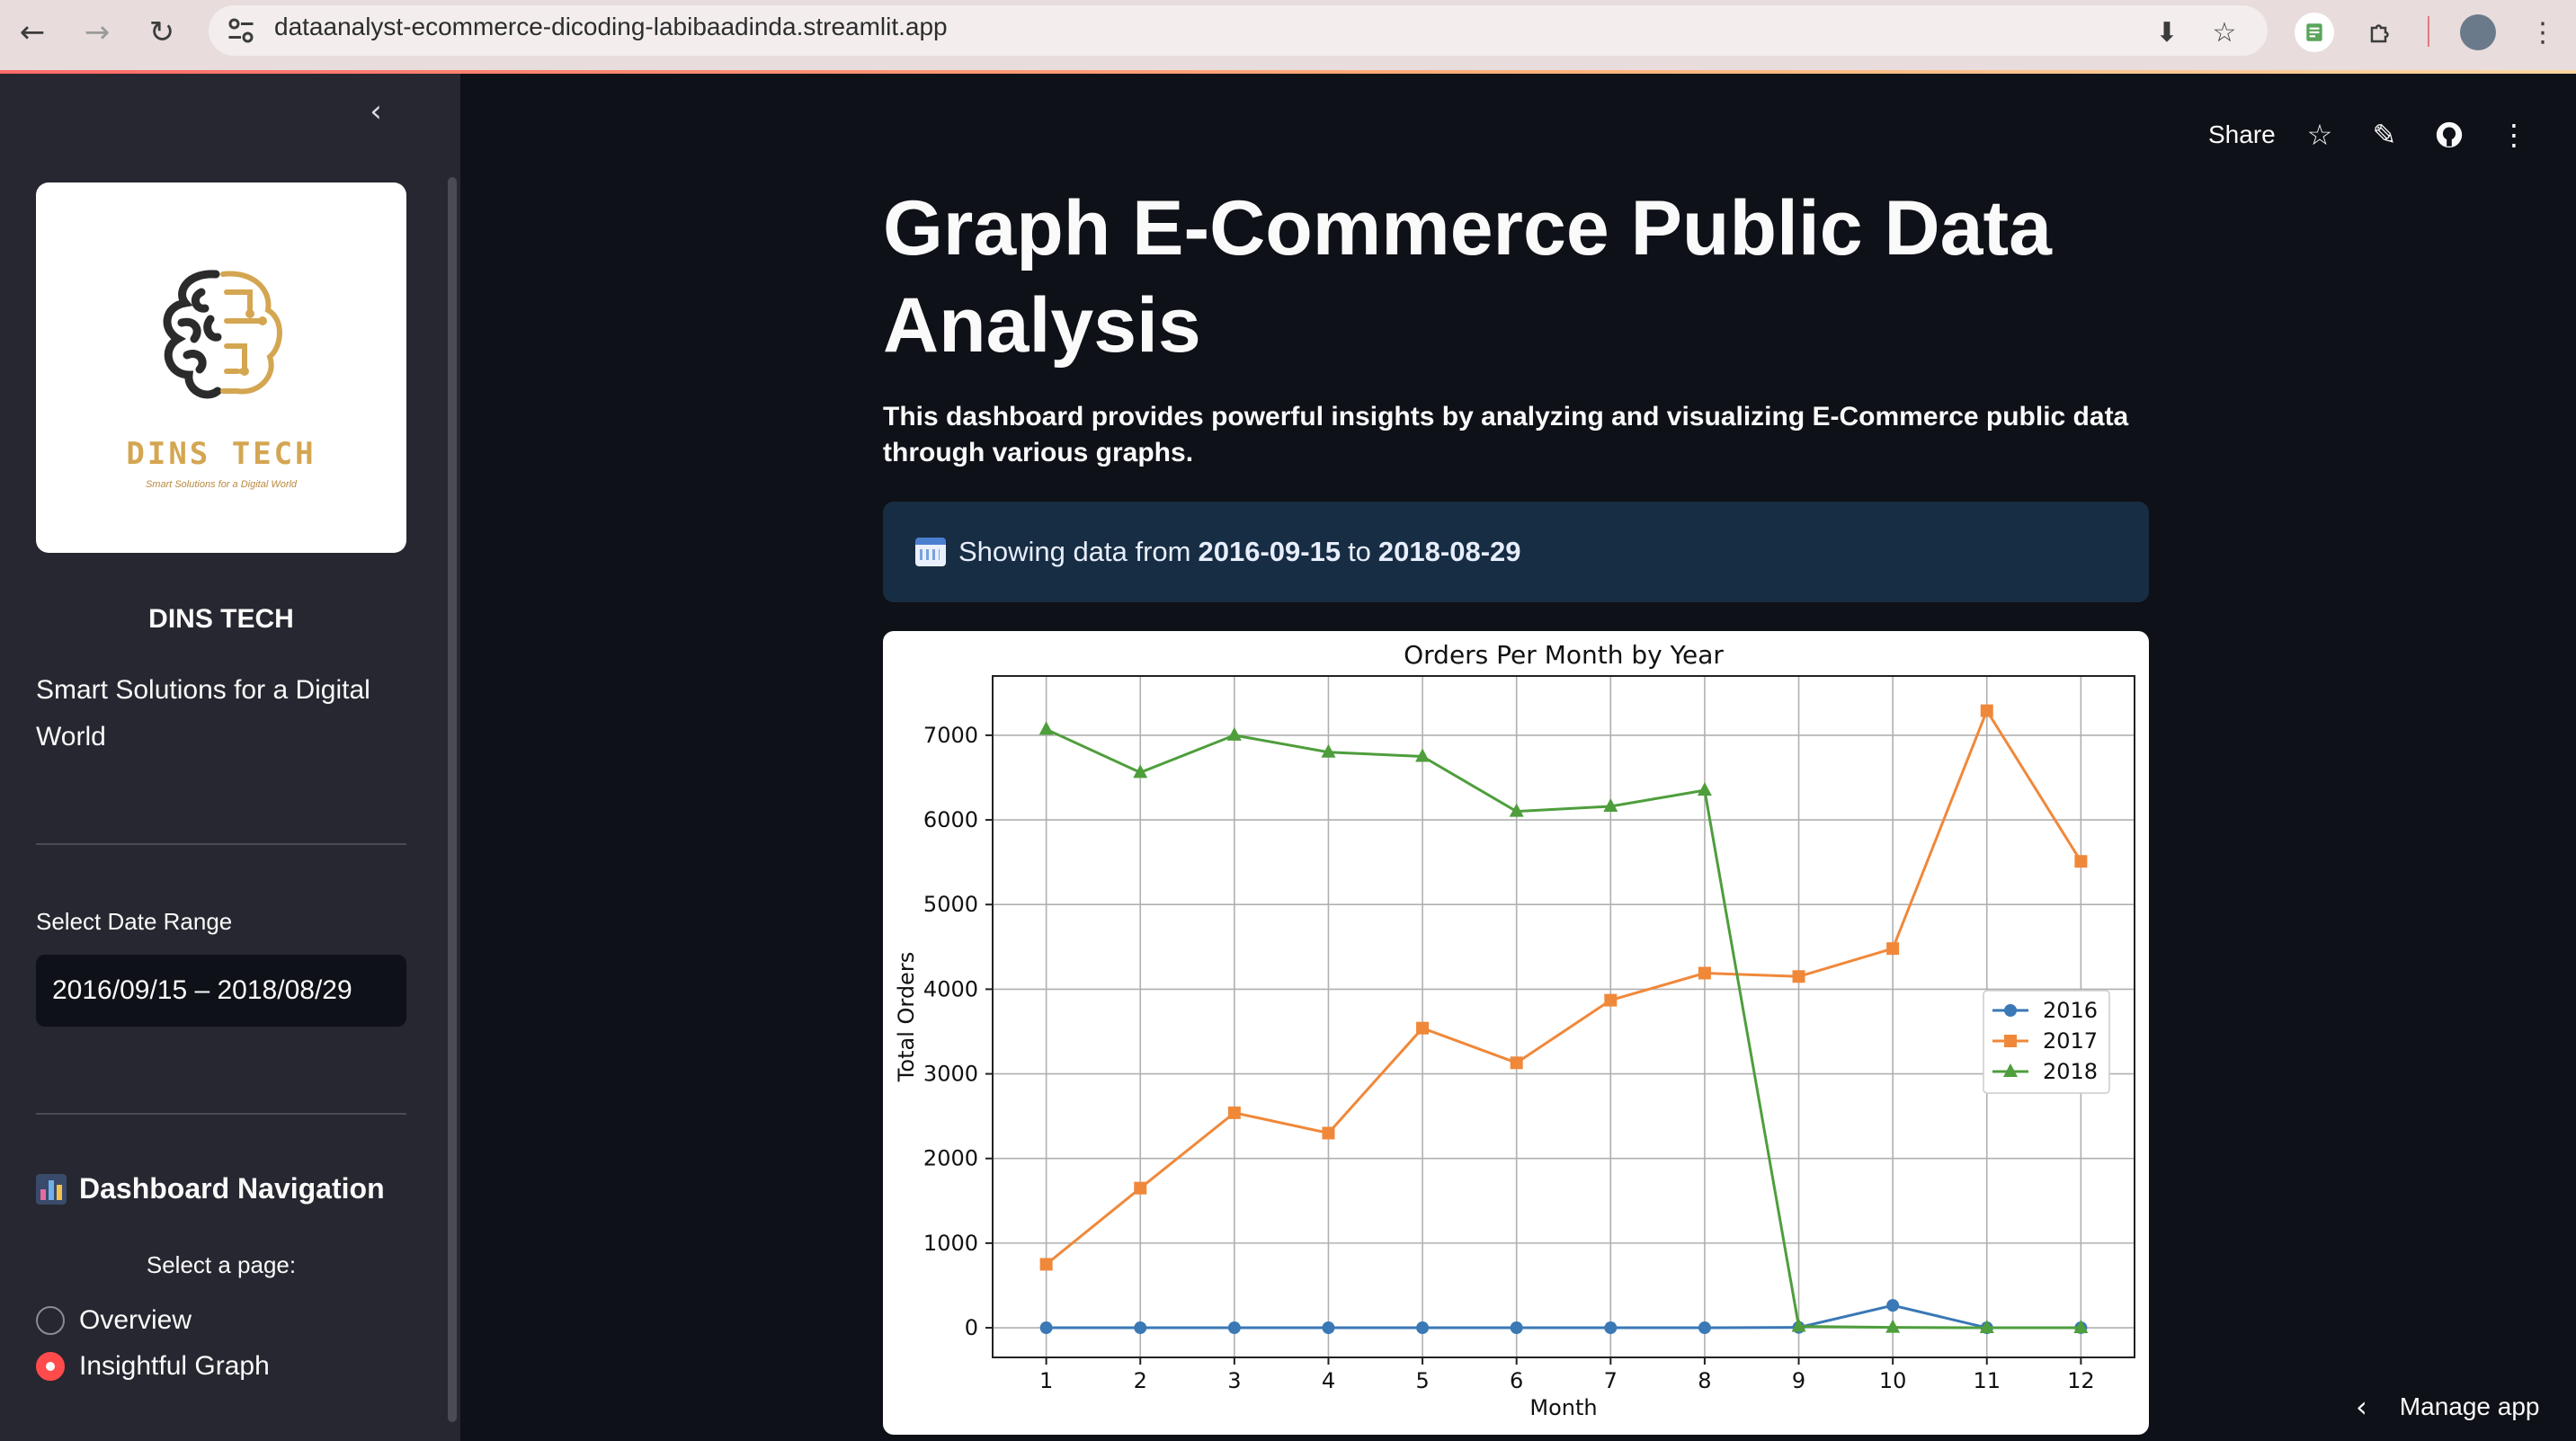 Image resolution: width=2576 pixels, height=1441 pixels. I want to click on y-tick-label: 4000, so click(951, 988).